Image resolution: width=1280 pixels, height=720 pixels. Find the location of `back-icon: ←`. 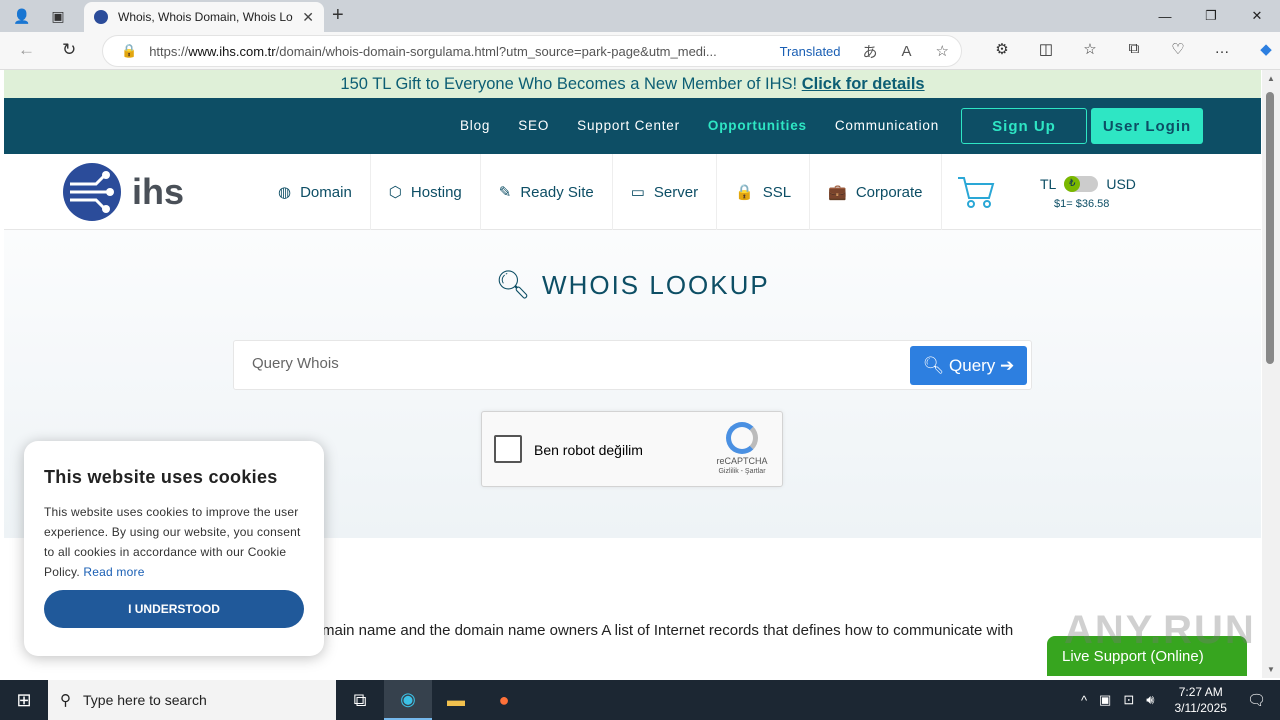

back-icon: ← is located at coordinates (26, 50).